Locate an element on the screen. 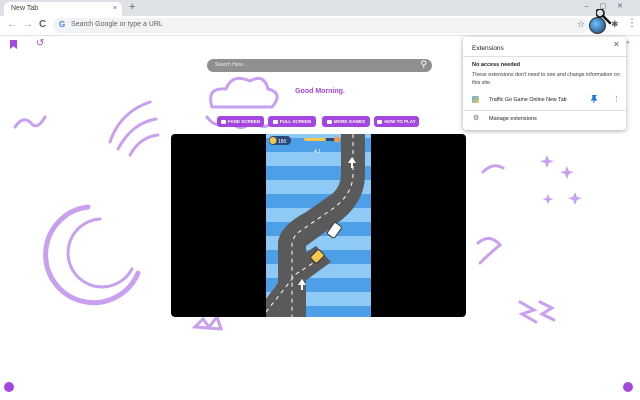 Image resolution: width=640 pixels, height=400 pixels. google-icon: G is located at coordinates (62, 24).